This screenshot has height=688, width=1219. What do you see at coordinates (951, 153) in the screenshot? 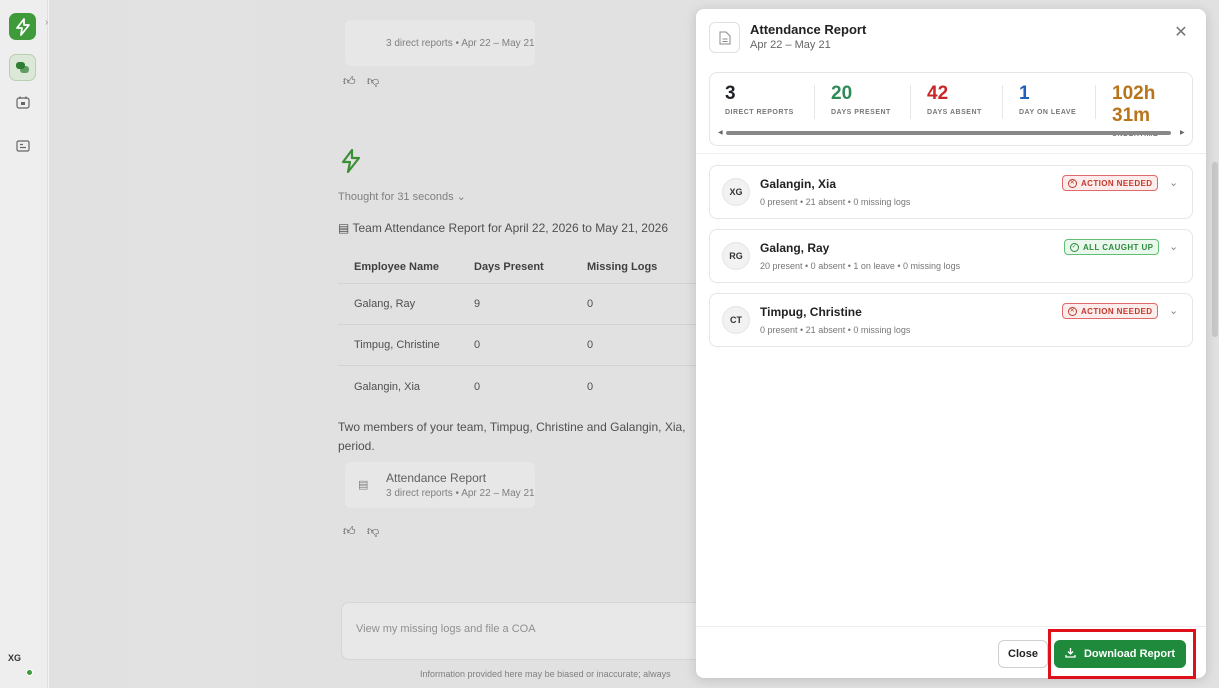
I see `section-divider` at bounding box center [951, 153].